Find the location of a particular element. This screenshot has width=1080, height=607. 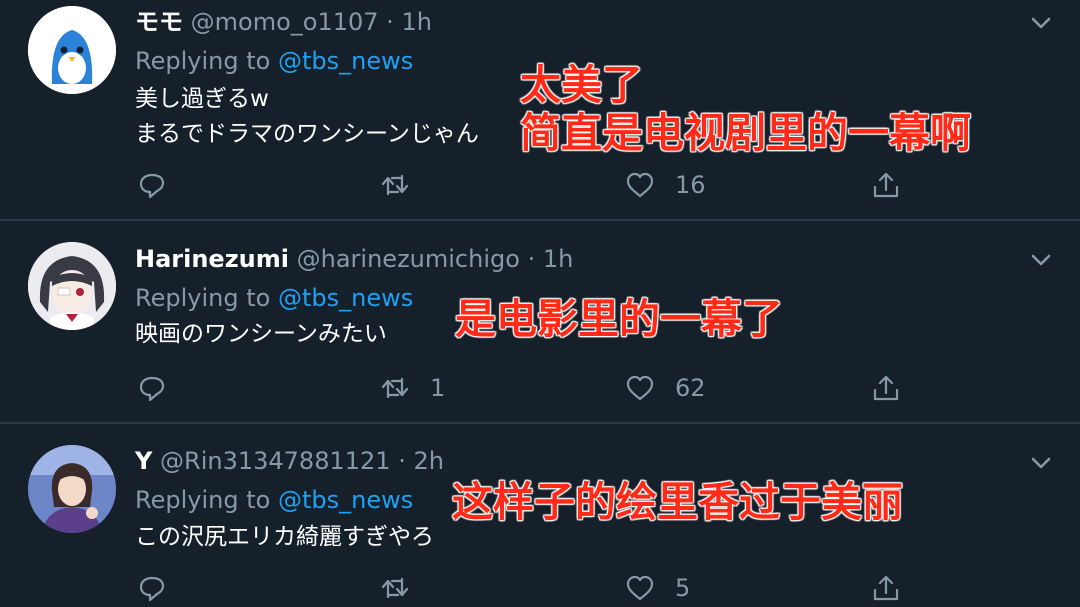

like-button: 16 is located at coordinates (665, 185).